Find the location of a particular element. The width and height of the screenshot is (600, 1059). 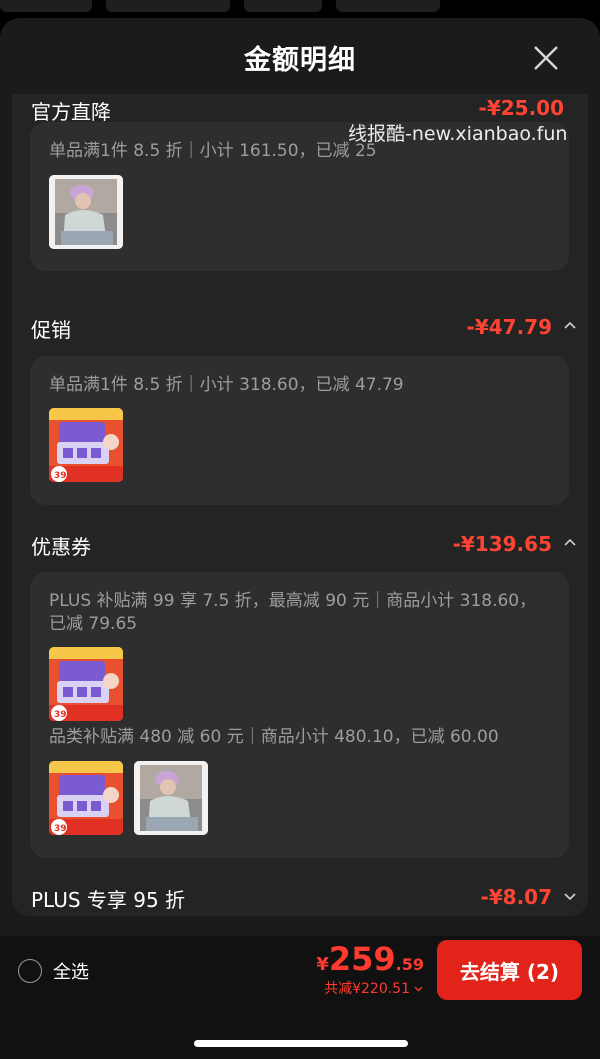

currency-symbol: ¥ is located at coordinates (322, 964).